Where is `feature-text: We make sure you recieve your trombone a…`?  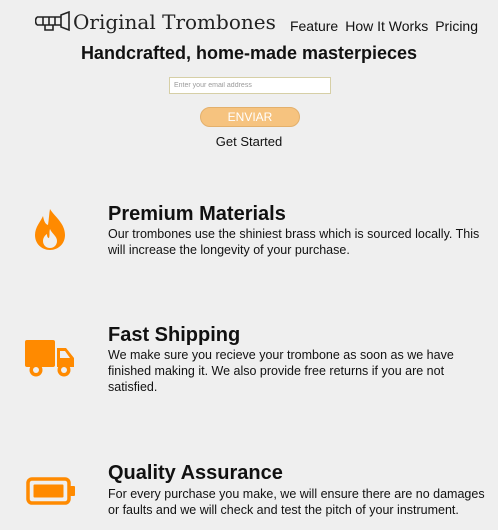 feature-text: We make sure you recieve your trombone a… is located at coordinates (281, 371).